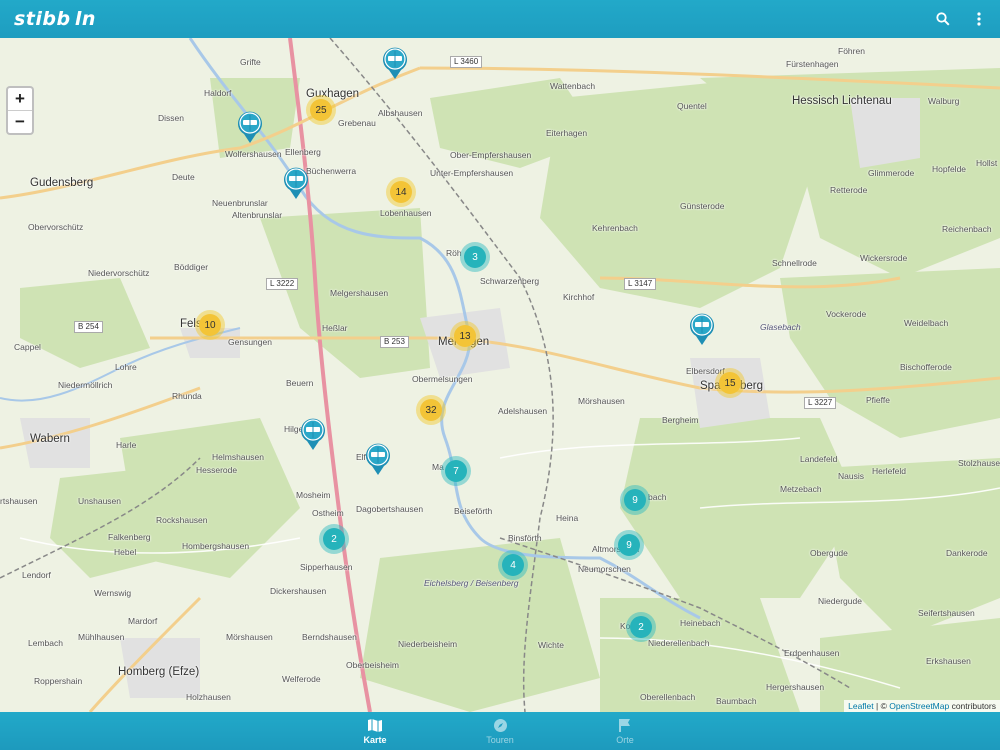 Image resolution: width=1000 pixels, height=750 pixels. What do you see at coordinates (208, 697) in the screenshot?
I see `place-label: Holzhausen` at bounding box center [208, 697].